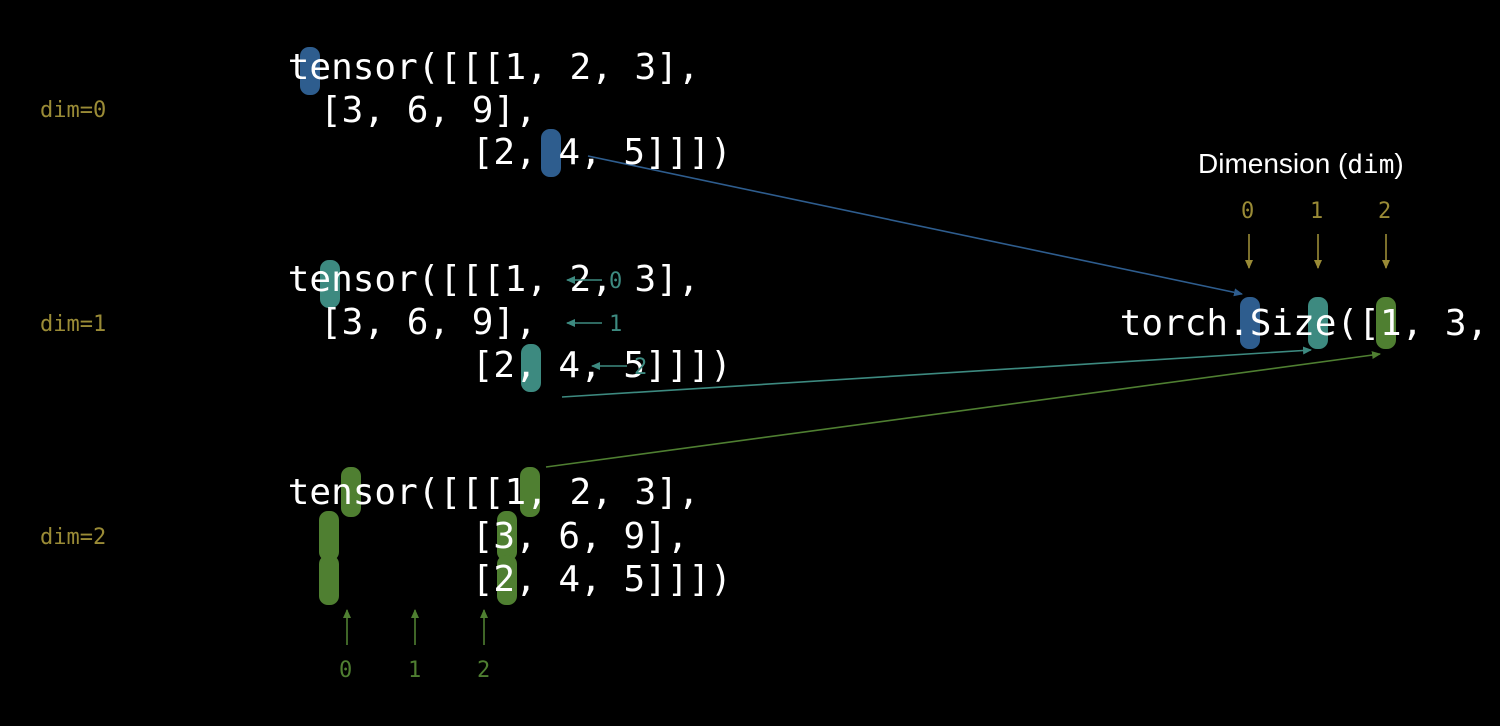  I want to click on dim1-open-bracket: [, so click(472, 279).